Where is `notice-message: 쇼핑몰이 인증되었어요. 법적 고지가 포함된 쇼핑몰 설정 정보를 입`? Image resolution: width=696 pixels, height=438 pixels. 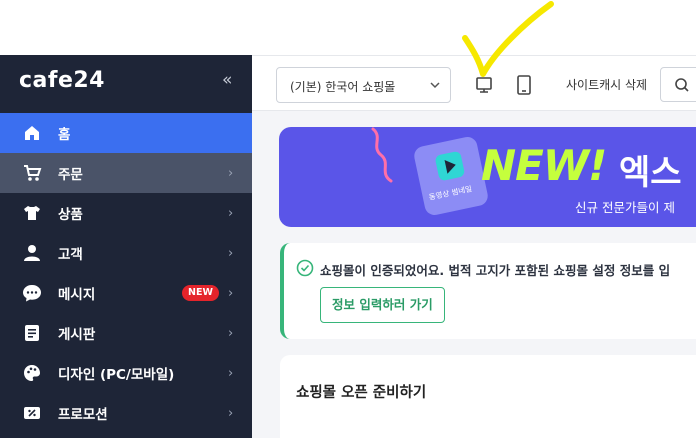
notice-message: 쇼핑몰이 인증되었어요. 법적 고지가 포함된 쇼핑몰 설정 정보를 입 is located at coordinates (495, 270).